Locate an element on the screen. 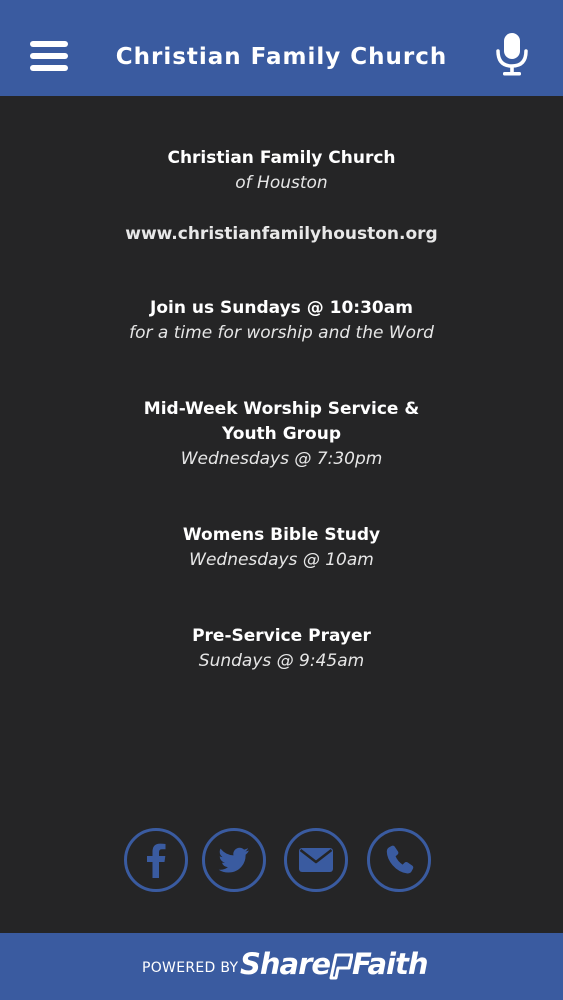 This screenshot has height=1000, width=563. email-icon is located at coordinates (316, 860).